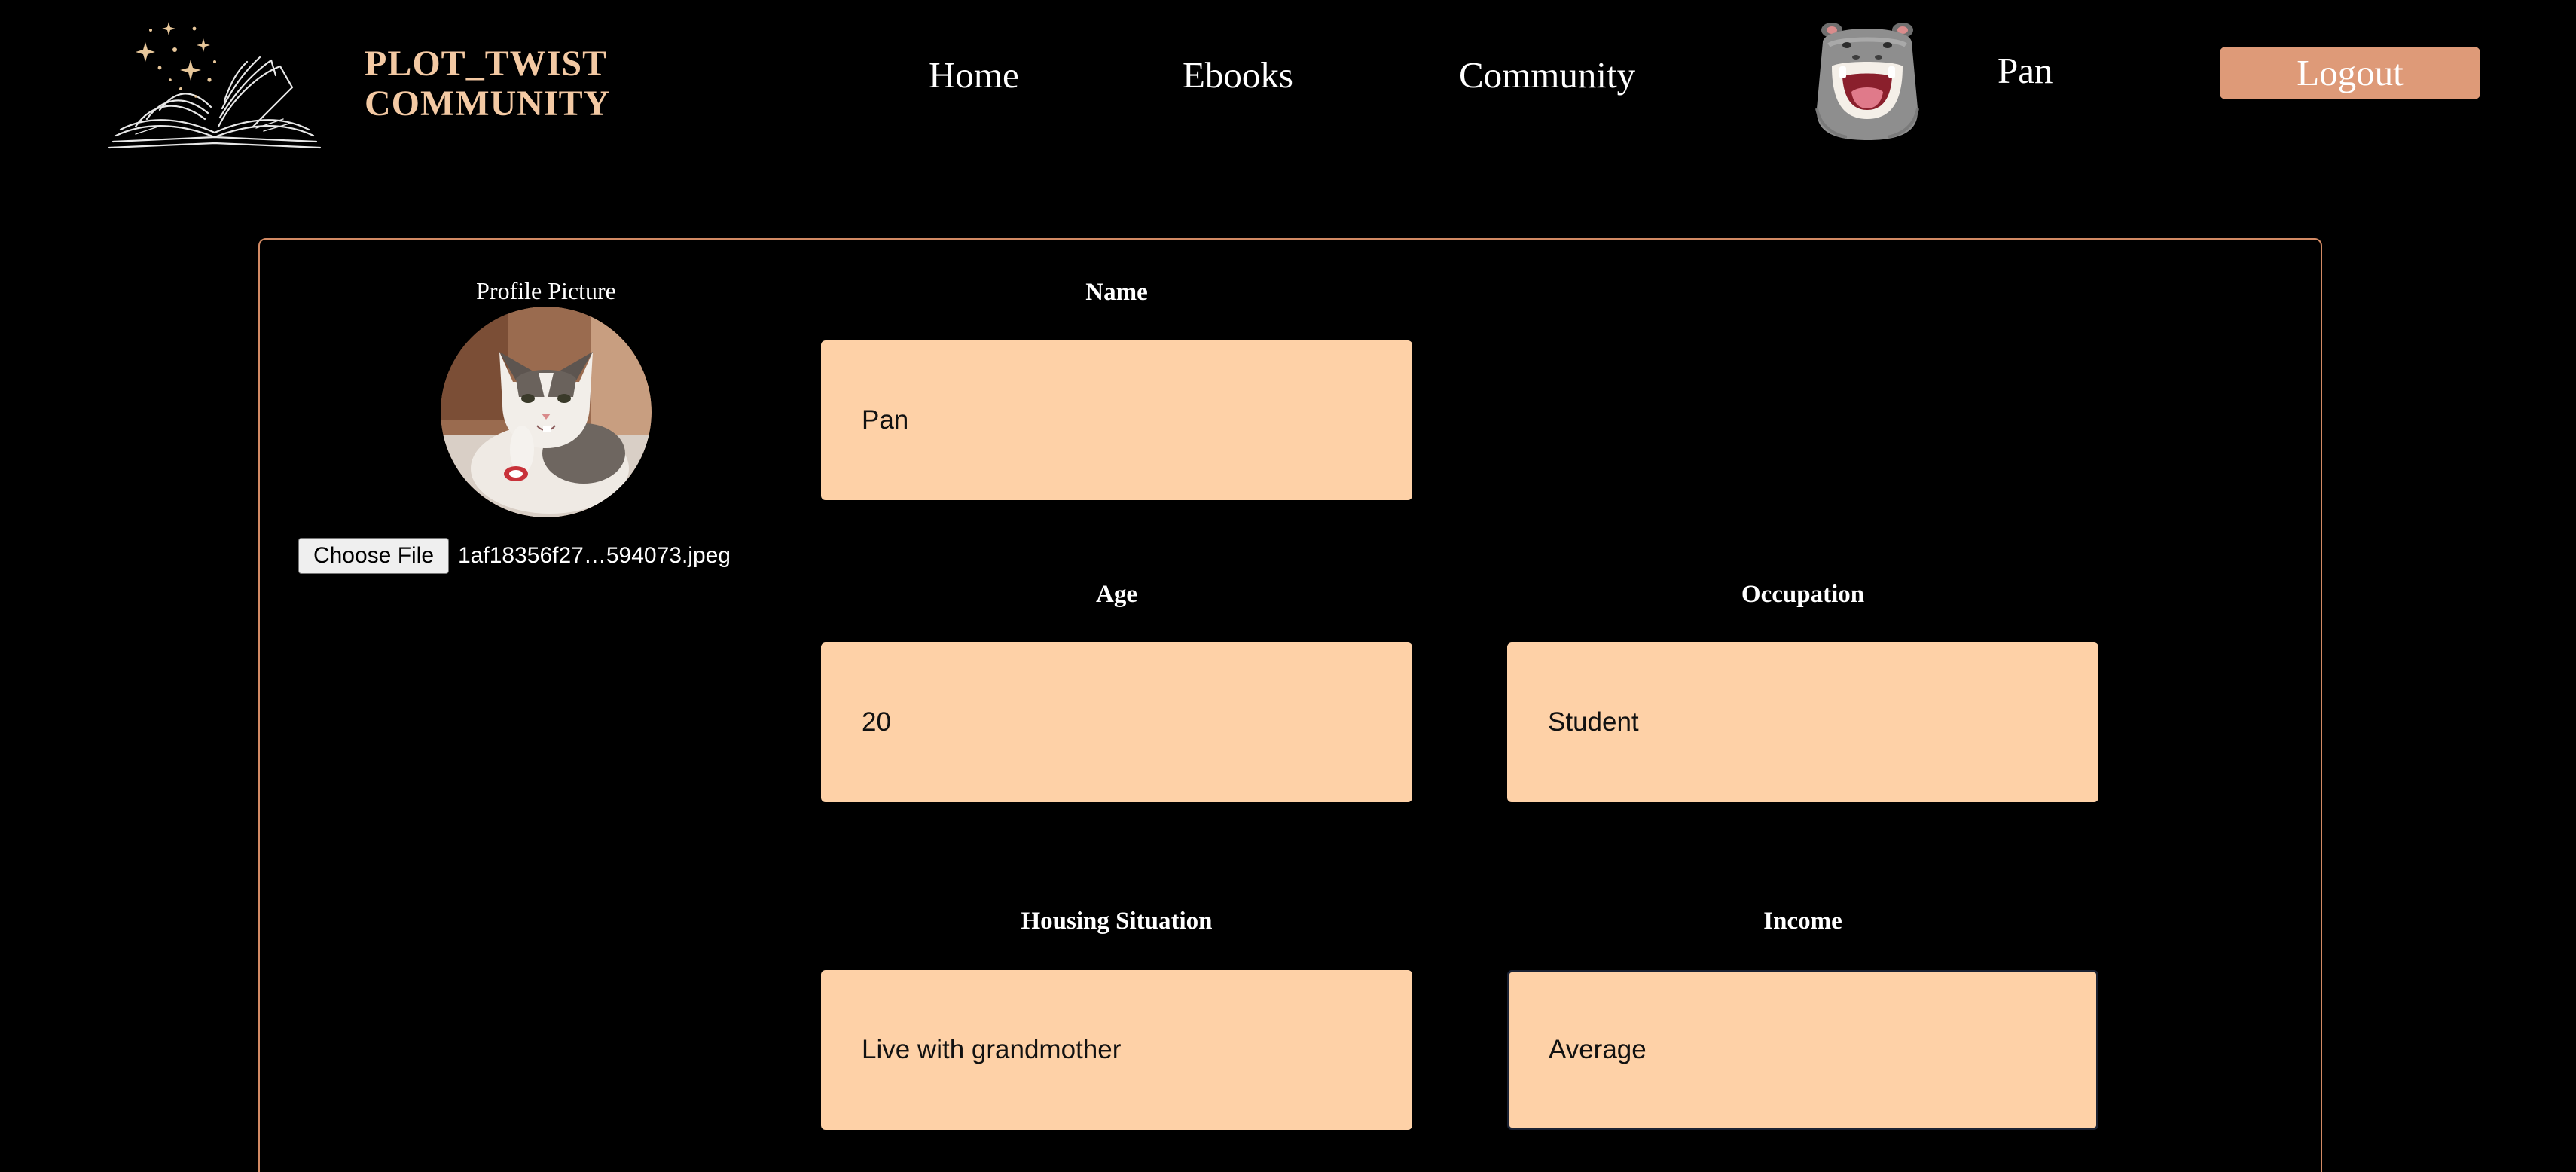 This screenshot has width=2576, height=1172. Describe the element at coordinates (1117, 292) in the screenshot. I see `name-label: Name` at that location.